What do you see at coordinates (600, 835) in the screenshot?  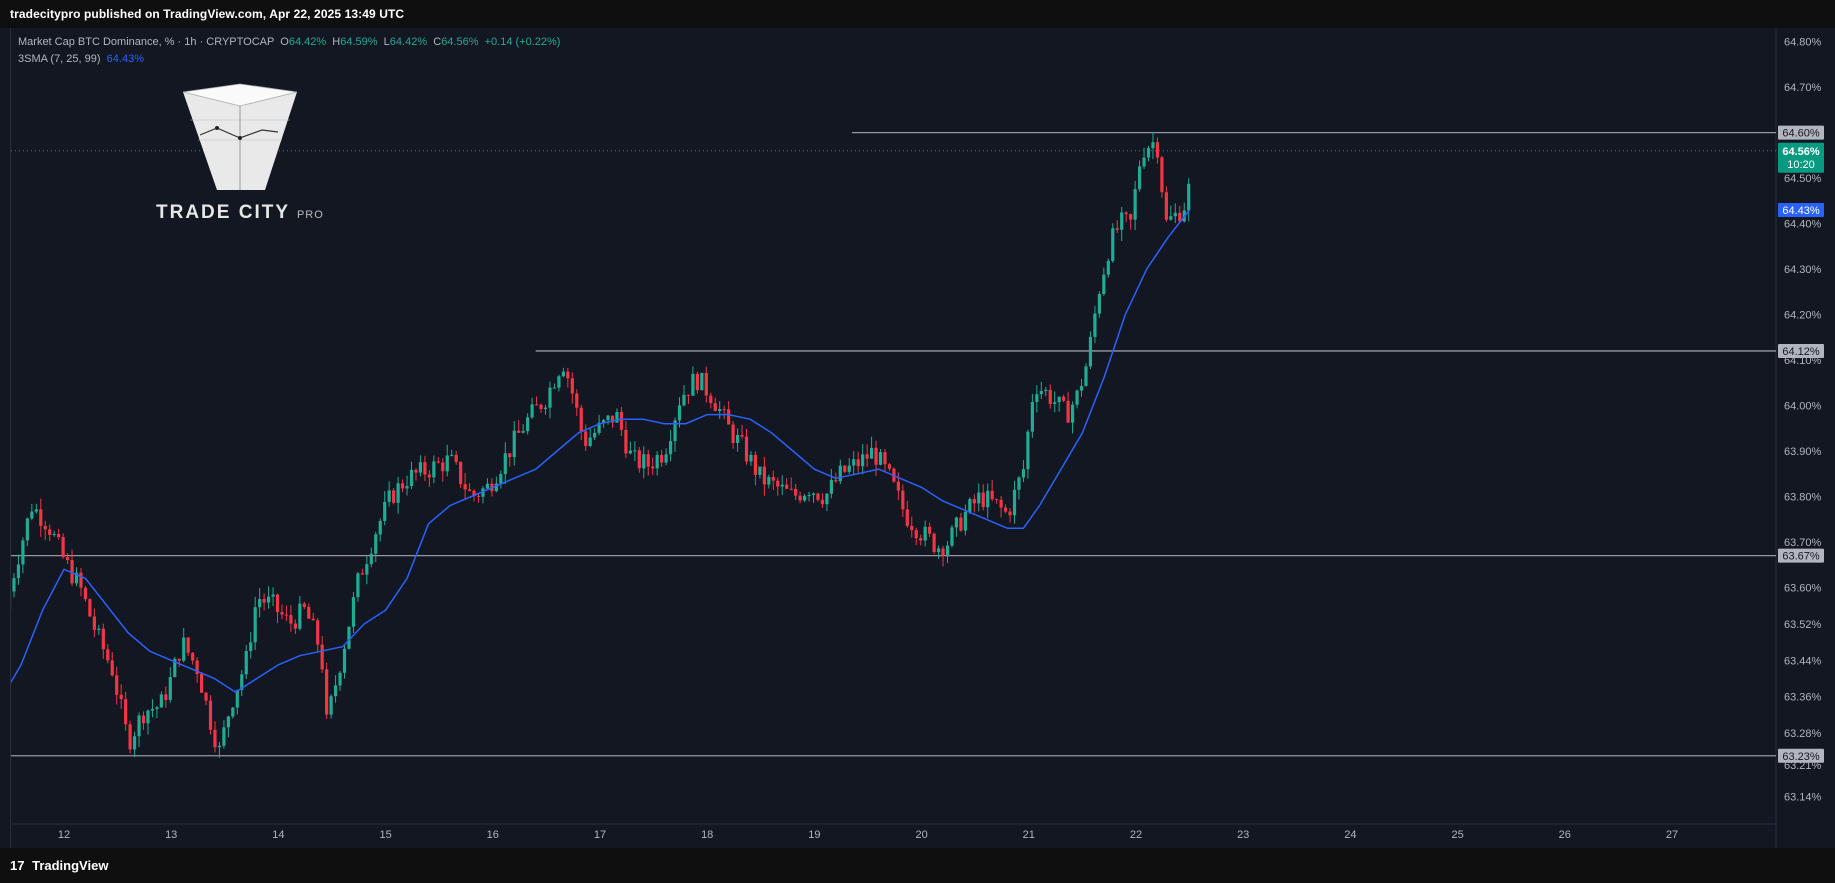 I see `time-tick-label: 17` at bounding box center [600, 835].